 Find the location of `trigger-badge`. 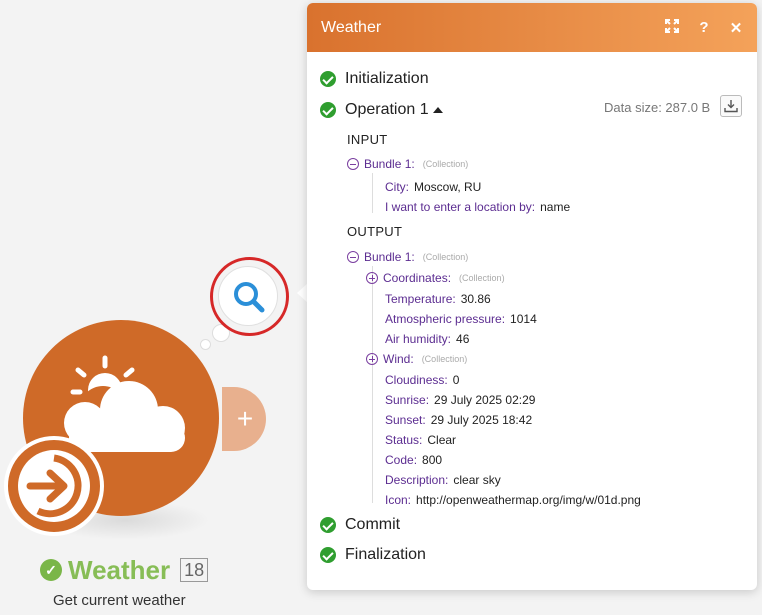

trigger-badge is located at coordinates (54, 486).